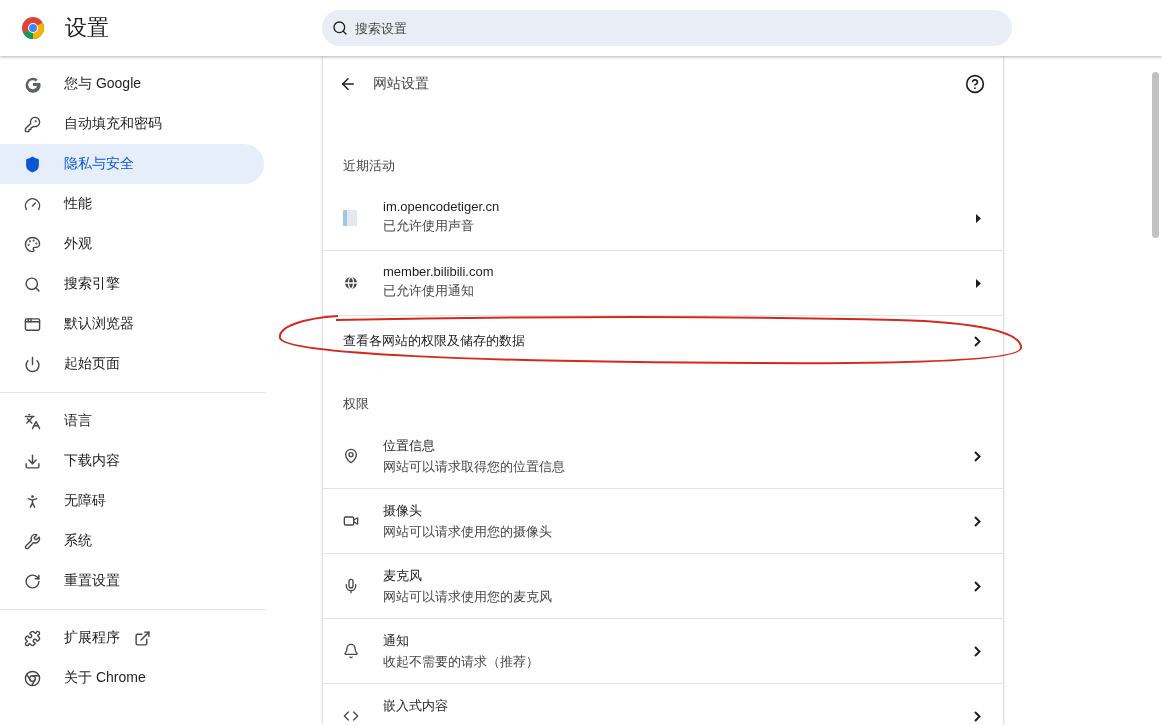 The height and width of the screenshot is (725, 1162). I want to click on sidebar-label: 隐私与安全, so click(99, 164).